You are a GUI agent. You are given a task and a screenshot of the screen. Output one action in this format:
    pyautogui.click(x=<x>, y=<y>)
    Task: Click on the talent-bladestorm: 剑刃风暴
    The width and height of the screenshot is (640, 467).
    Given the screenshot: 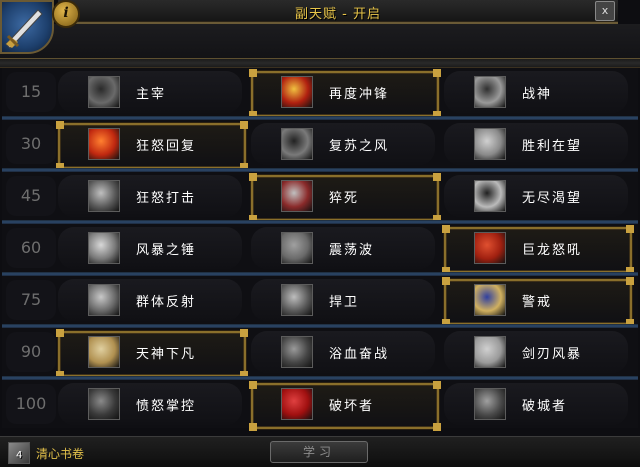 What is the action you would take?
    pyautogui.click(x=536, y=352)
    